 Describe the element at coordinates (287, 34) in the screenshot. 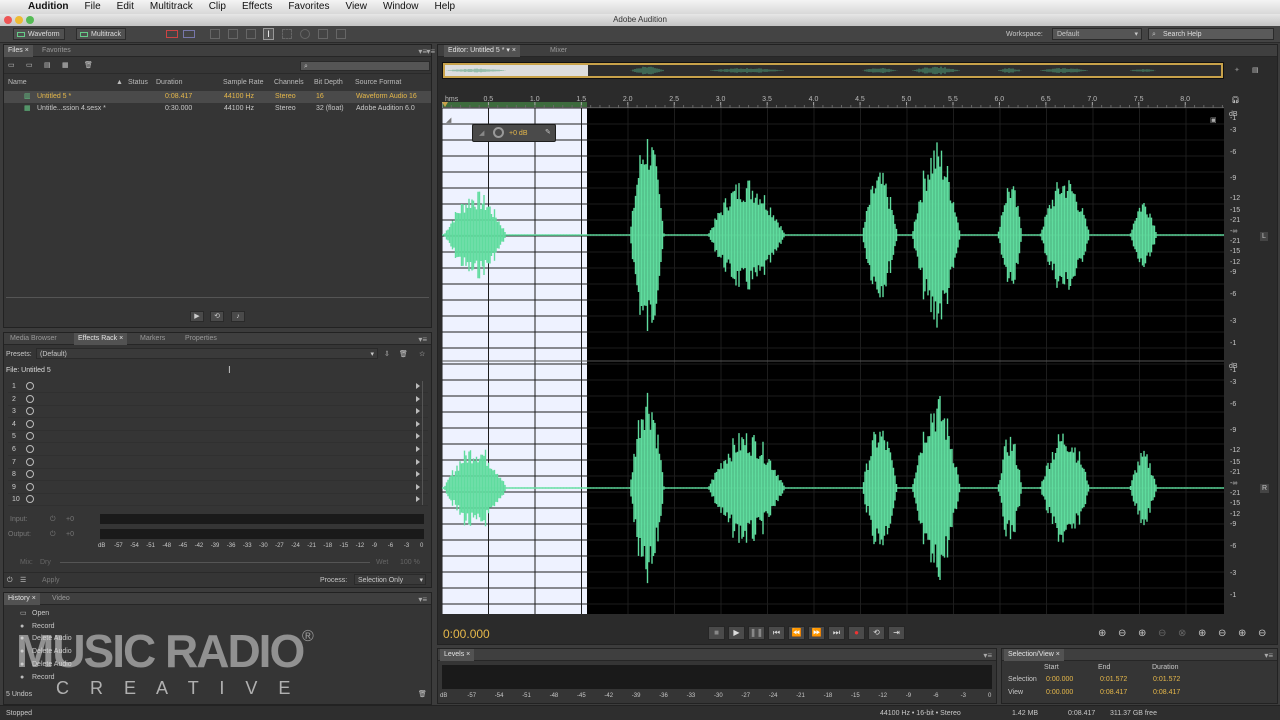

I see `marquee-tool-icon` at that location.